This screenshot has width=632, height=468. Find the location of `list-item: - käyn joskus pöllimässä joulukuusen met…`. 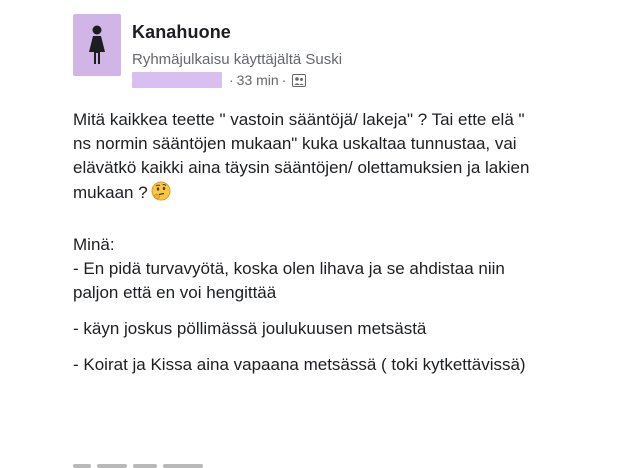

list-item: - käyn joskus pöllimässä joulukuusen met… is located at coordinates (250, 328).